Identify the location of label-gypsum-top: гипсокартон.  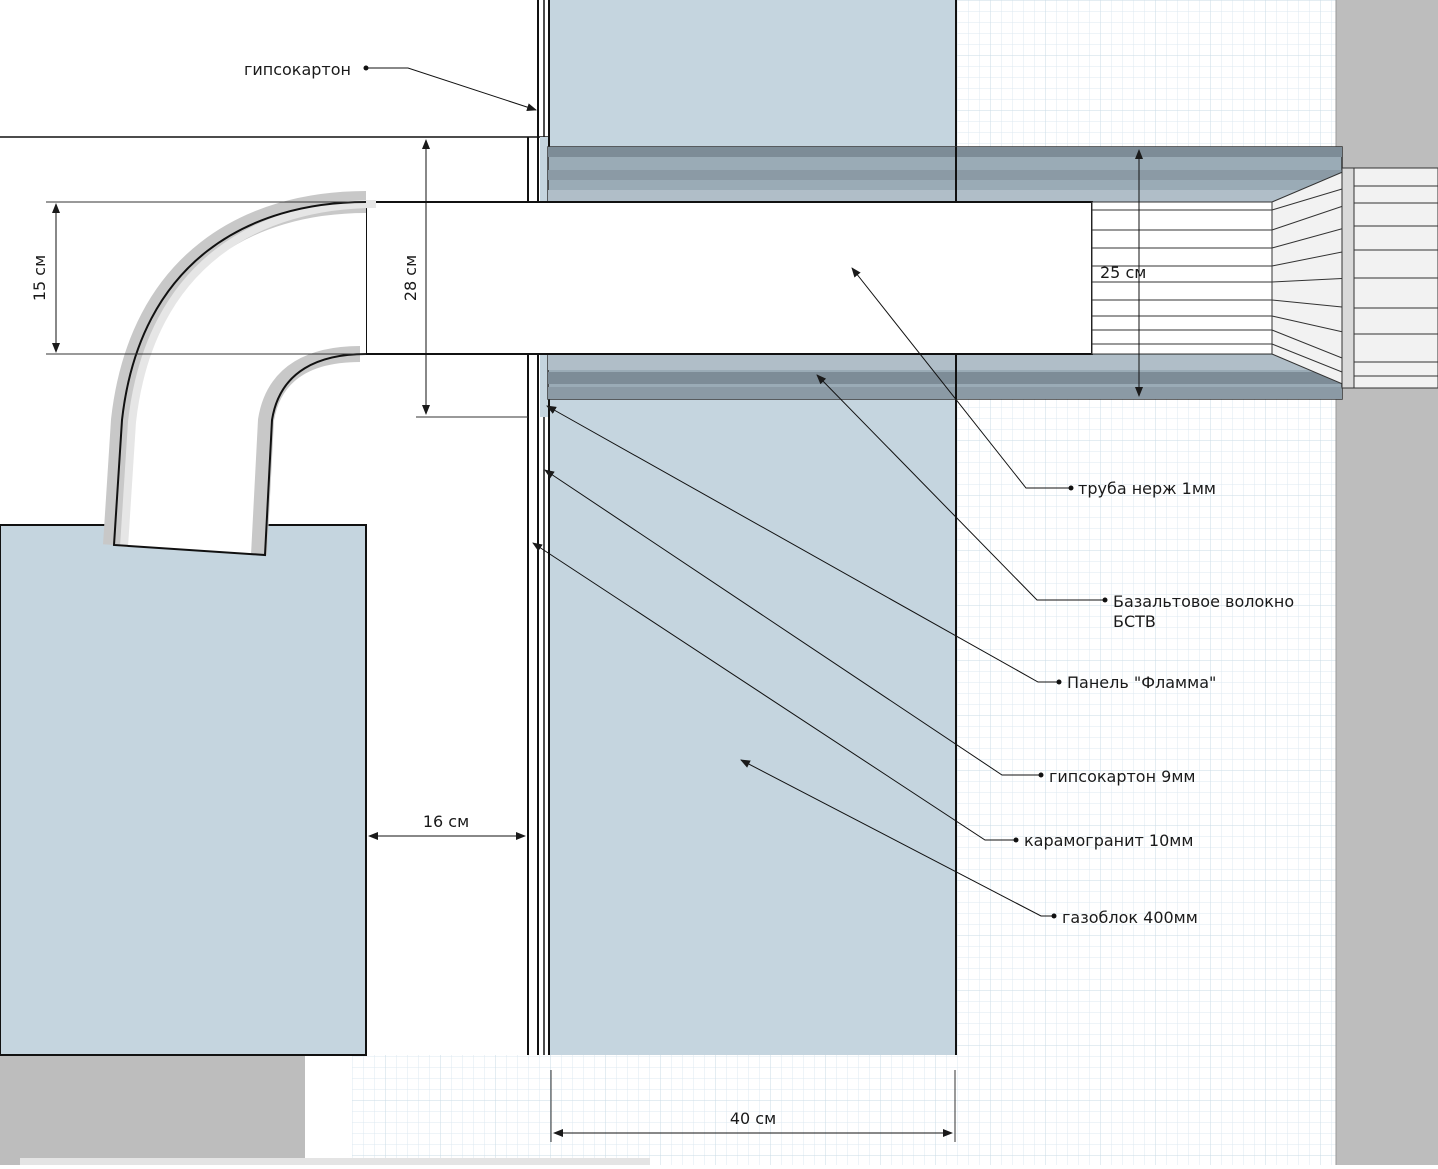
(297, 69).